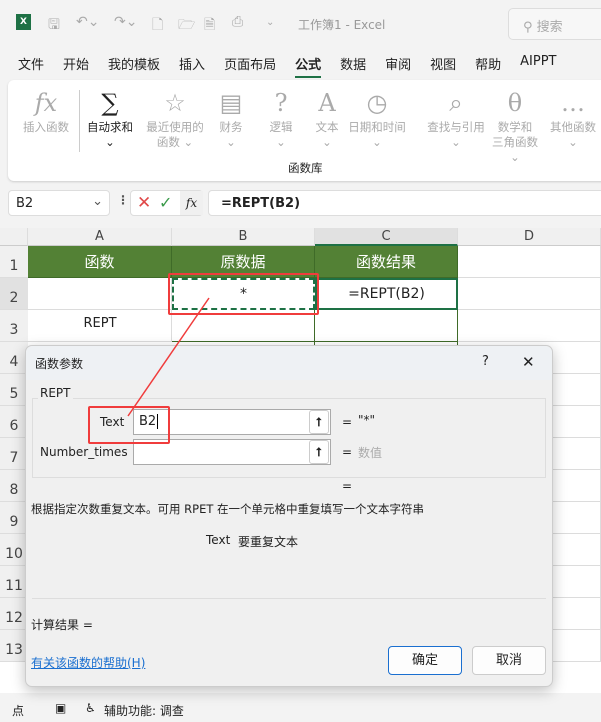 The height and width of the screenshot is (722, 601). Describe the element at coordinates (14, 237) in the screenshot. I see `select-all` at that location.